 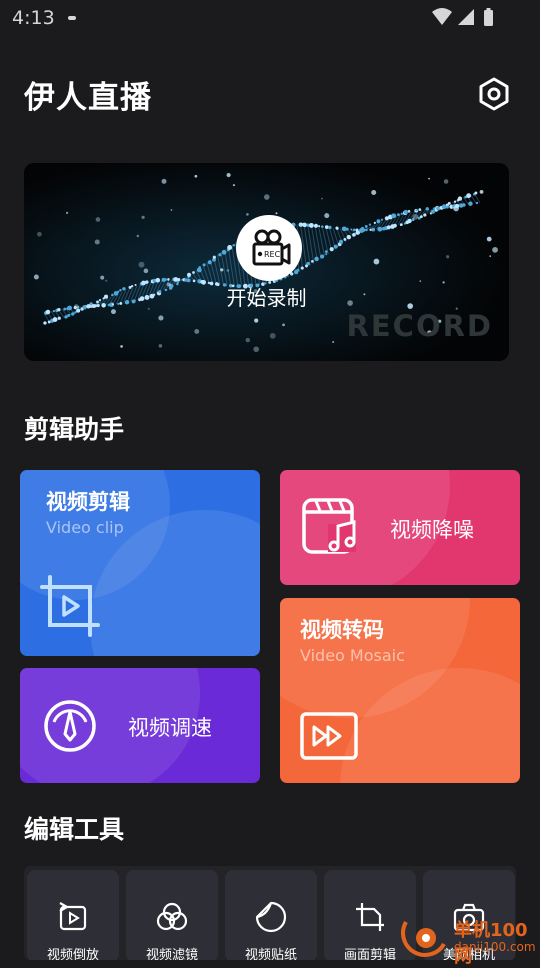 What do you see at coordinates (266, 296) in the screenshot?
I see `record-label: 开始录制` at bounding box center [266, 296].